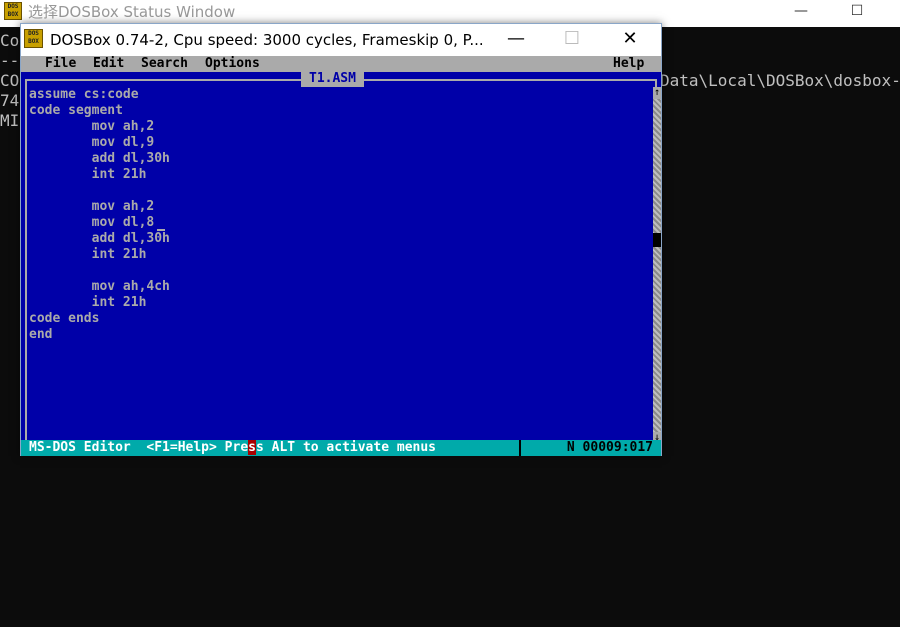 This screenshot has width=900, height=627. Describe the element at coordinates (572, 40) in the screenshot. I see `dosbox-maximize-button: ☐` at that location.